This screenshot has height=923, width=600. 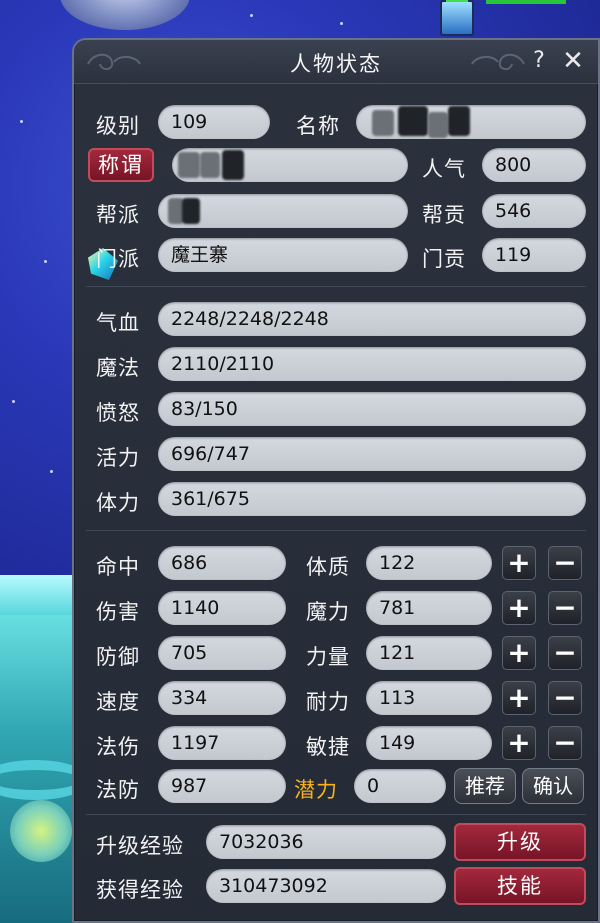 I want to click on attribute-field: 122, so click(x=429, y=563).